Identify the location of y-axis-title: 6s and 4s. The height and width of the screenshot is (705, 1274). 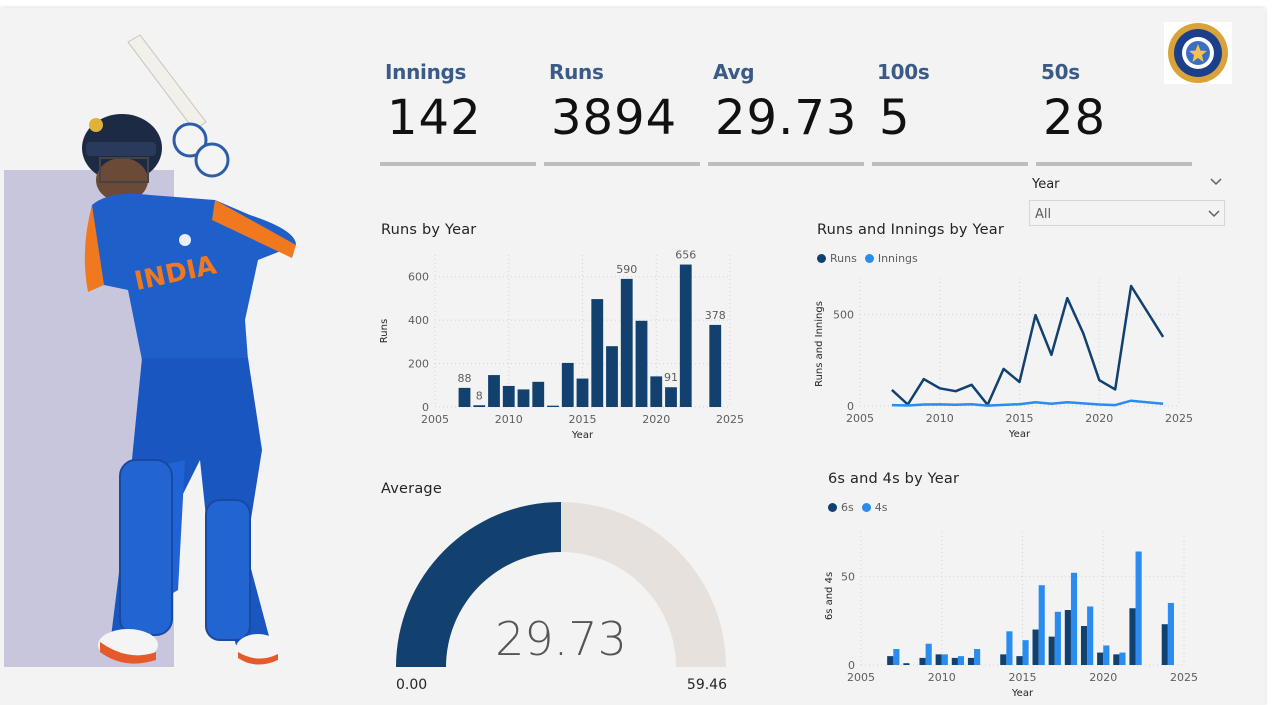
(829, 596).